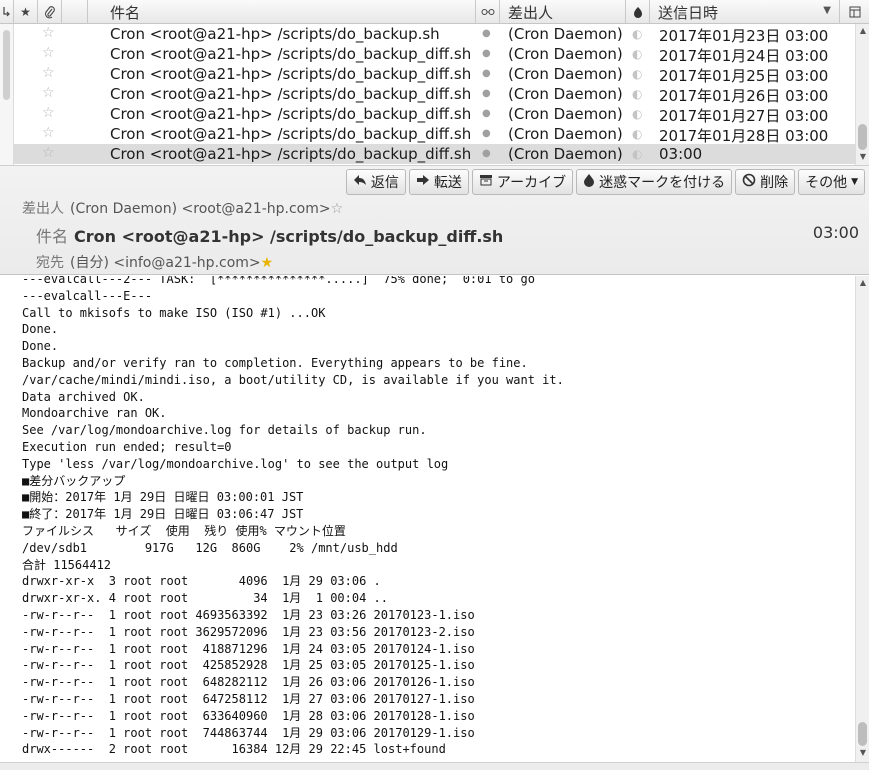  I want to click on star-column-icon: ★, so click(26, 12).